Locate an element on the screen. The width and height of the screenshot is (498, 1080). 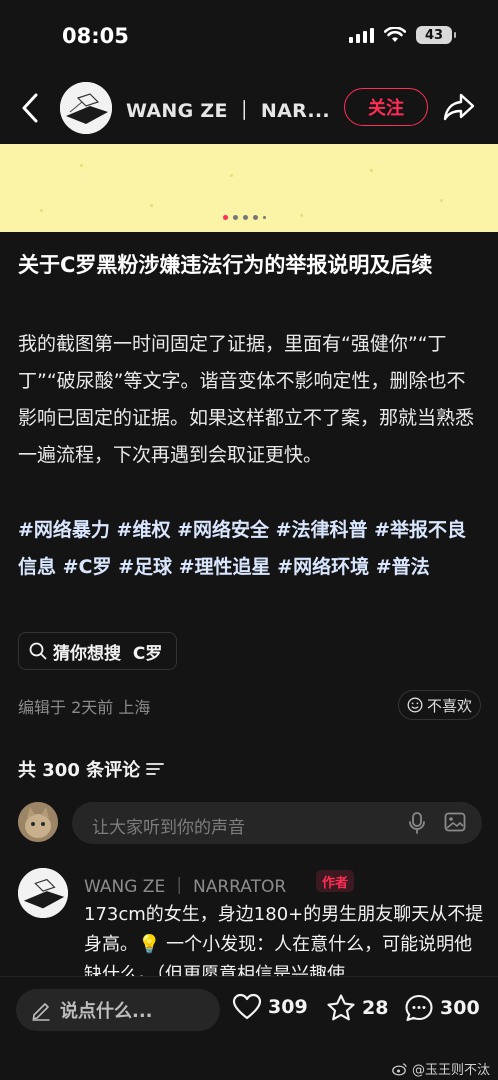
author-avatar is located at coordinates (86, 108).